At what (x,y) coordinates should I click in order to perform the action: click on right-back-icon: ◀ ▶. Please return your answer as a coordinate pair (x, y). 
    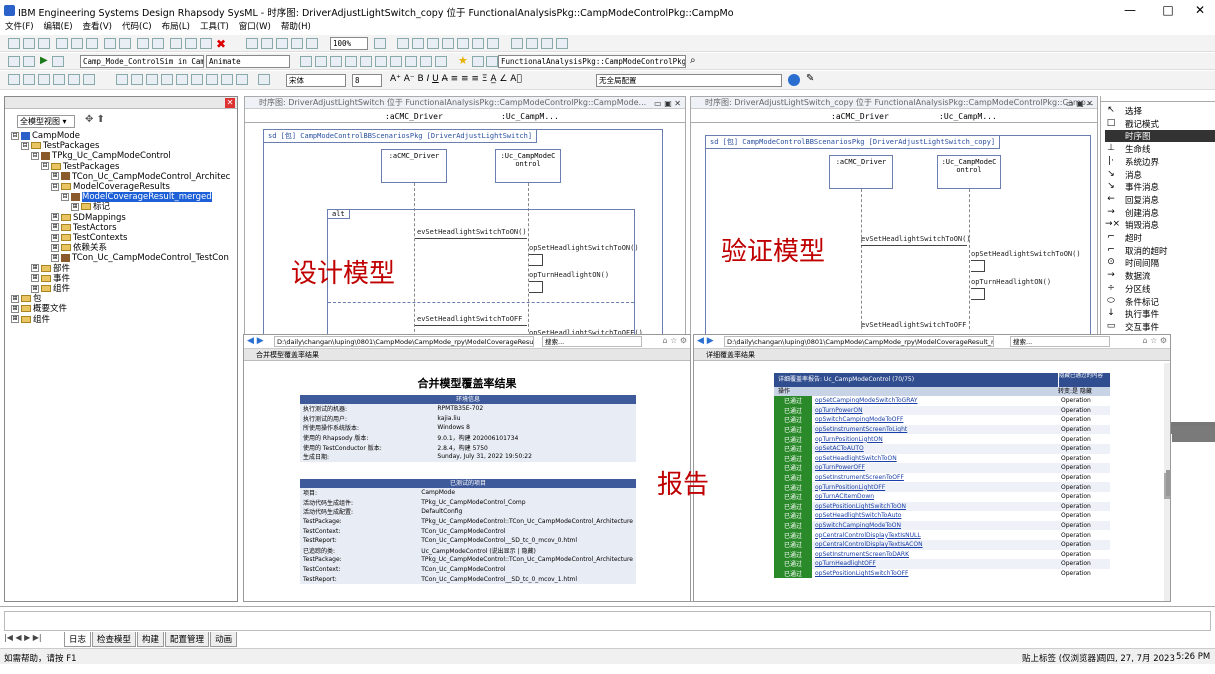
    Looking at the image, I should click on (705, 341).